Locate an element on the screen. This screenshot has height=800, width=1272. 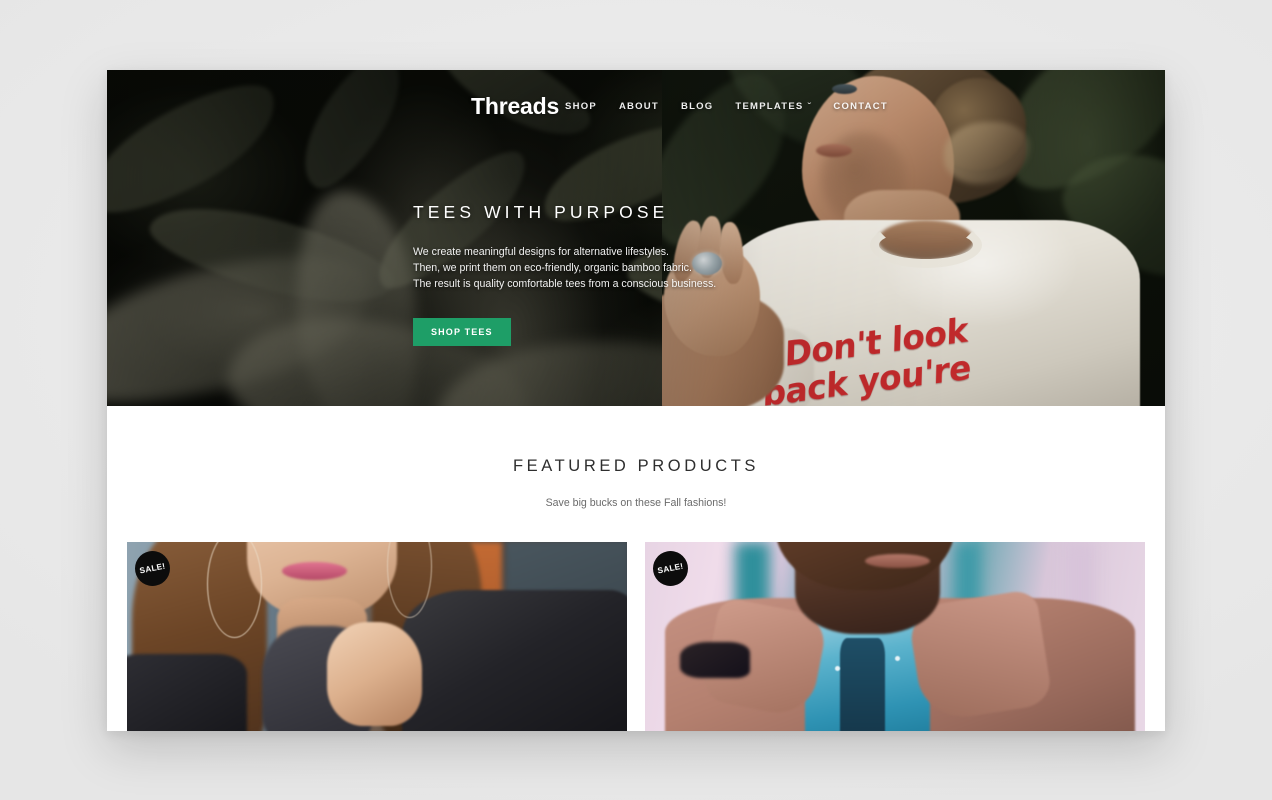
main-navigation: SHOP ABOUT BLOG TEMPLATES ˇ CONTACT is located at coordinates (726, 106).